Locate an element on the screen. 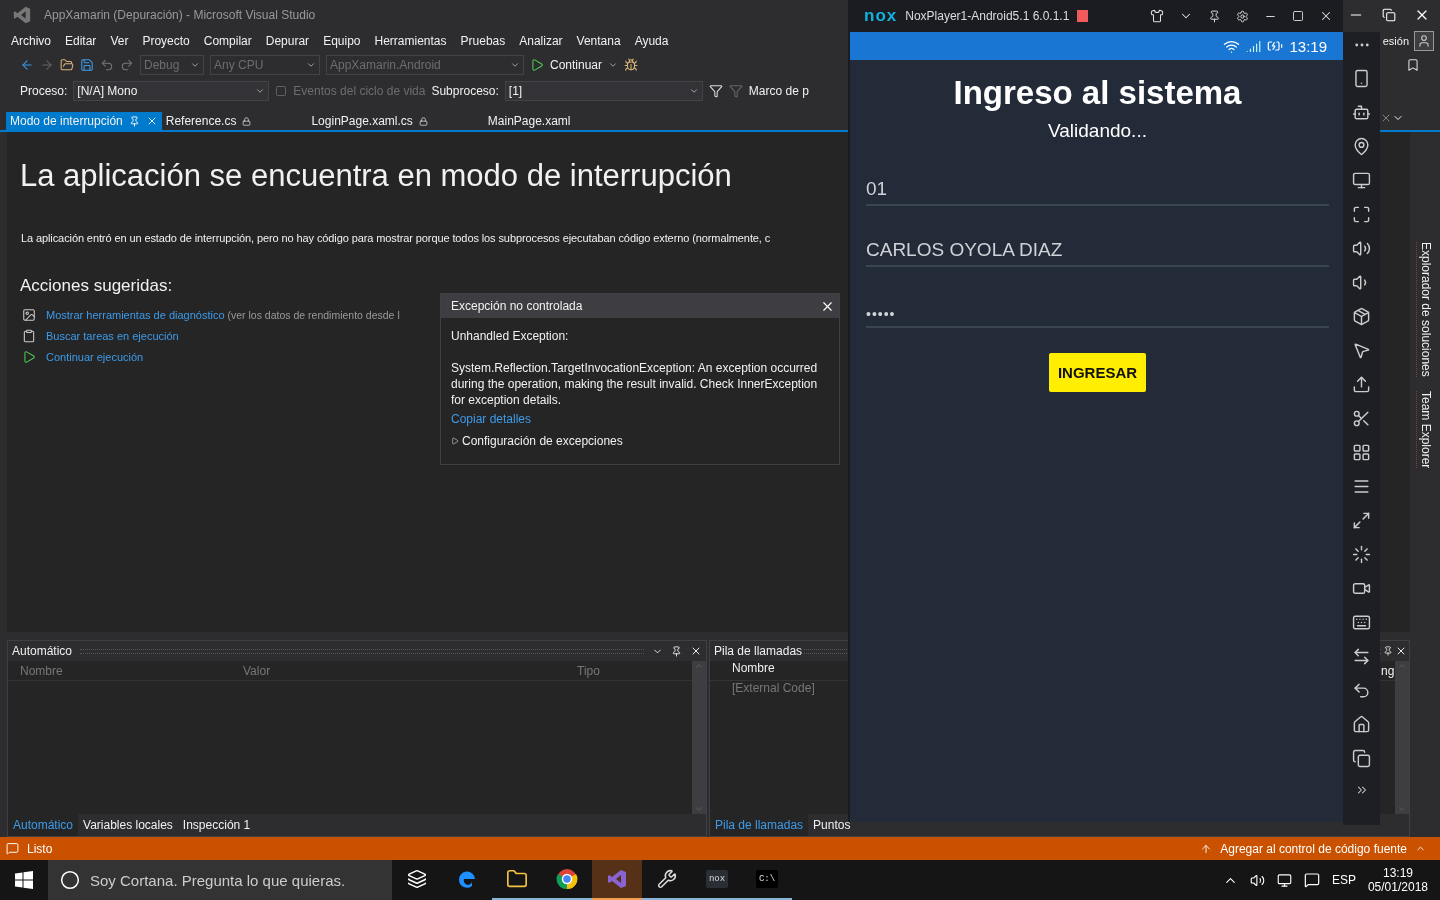  user-avatar is located at coordinates (1424, 41).